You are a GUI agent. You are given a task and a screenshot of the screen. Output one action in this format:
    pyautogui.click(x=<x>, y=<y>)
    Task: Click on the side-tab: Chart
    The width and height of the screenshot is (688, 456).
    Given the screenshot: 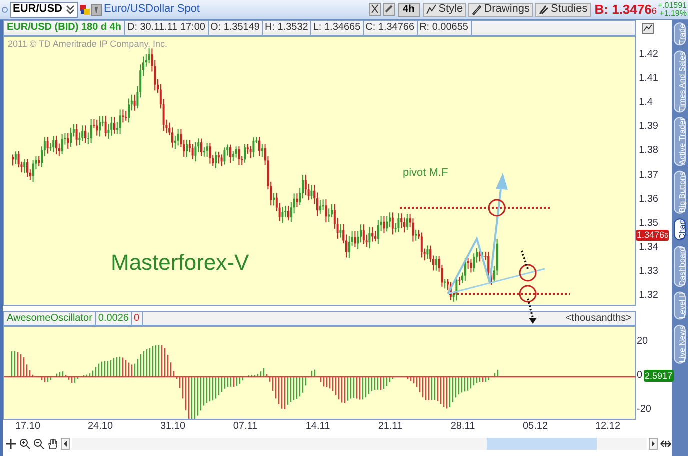 What is the action you would take?
    pyautogui.click(x=680, y=230)
    